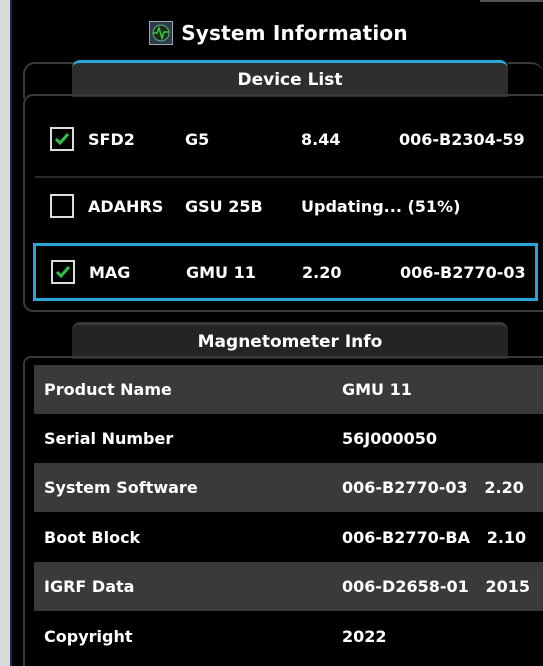 The image size is (543, 666). I want to click on info-value: 006-D2658-01 2015, so click(436, 586).